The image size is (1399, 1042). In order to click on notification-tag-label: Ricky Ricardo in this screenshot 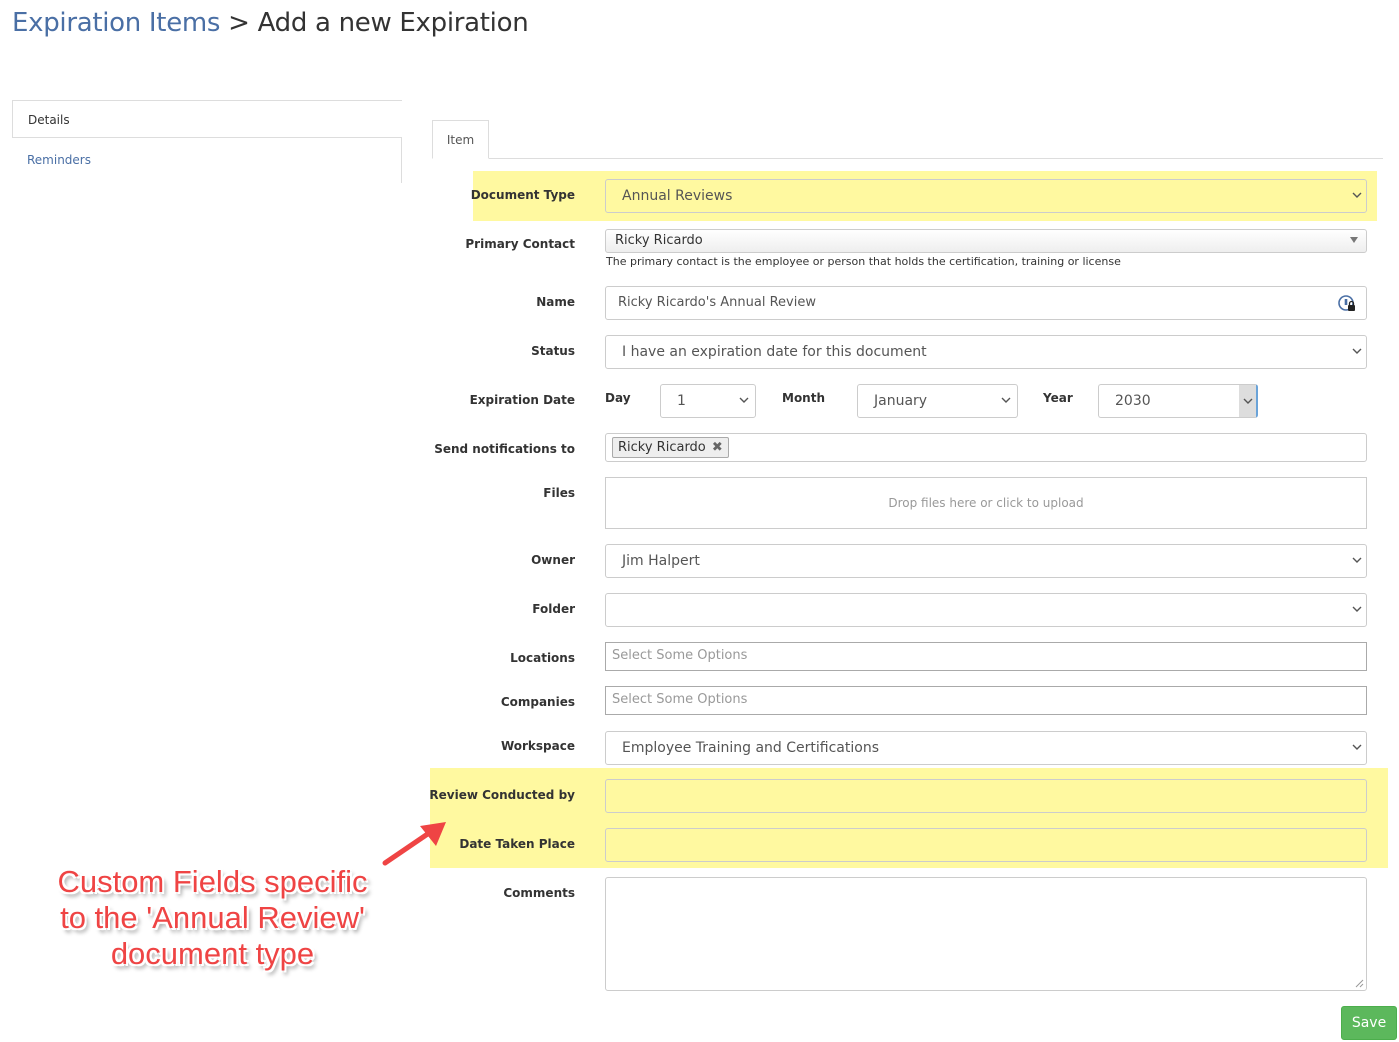, I will do `click(662, 447)`.